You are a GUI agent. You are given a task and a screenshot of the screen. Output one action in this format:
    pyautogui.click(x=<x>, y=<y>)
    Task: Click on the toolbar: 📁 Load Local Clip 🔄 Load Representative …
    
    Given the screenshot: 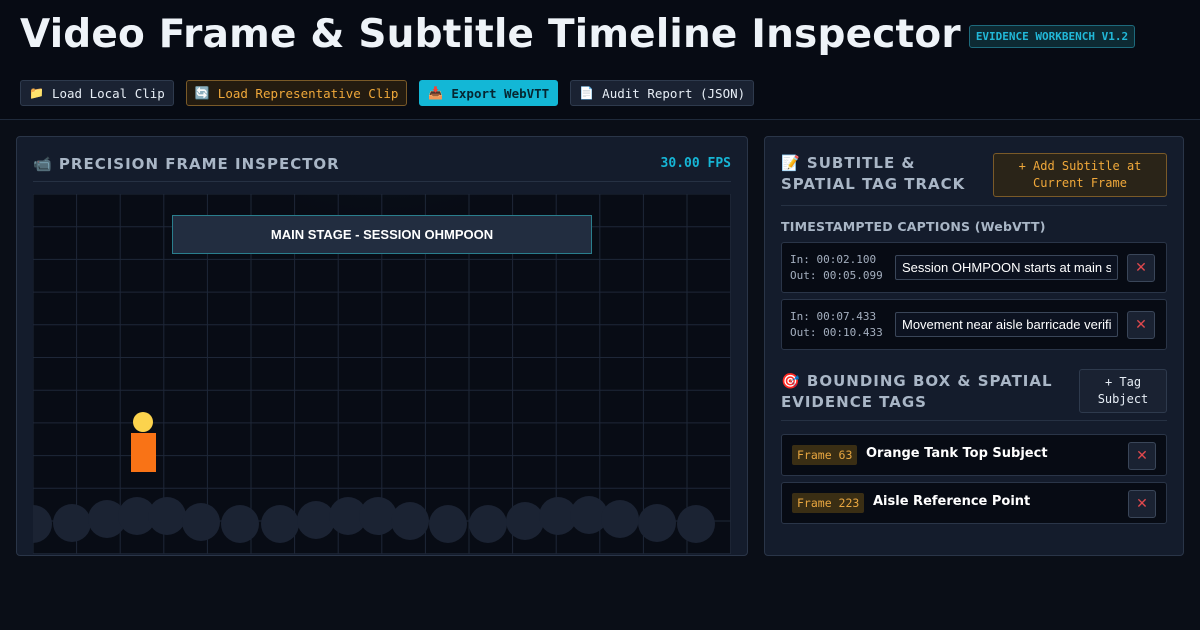 What is the action you would take?
    pyautogui.click(x=393, y=93)
    